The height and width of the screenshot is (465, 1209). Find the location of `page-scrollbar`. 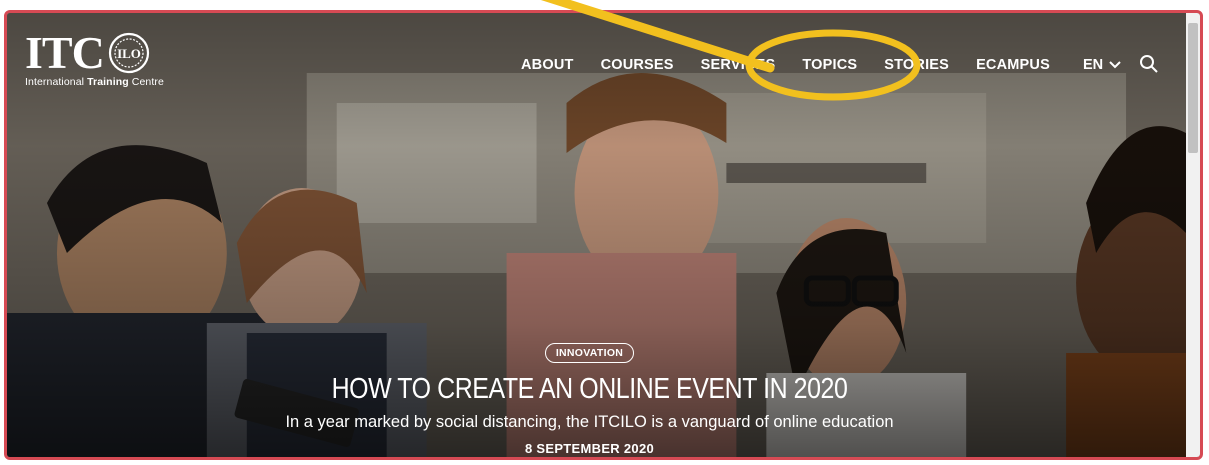

page-scrollbar is located at coordinates (1193, 235).